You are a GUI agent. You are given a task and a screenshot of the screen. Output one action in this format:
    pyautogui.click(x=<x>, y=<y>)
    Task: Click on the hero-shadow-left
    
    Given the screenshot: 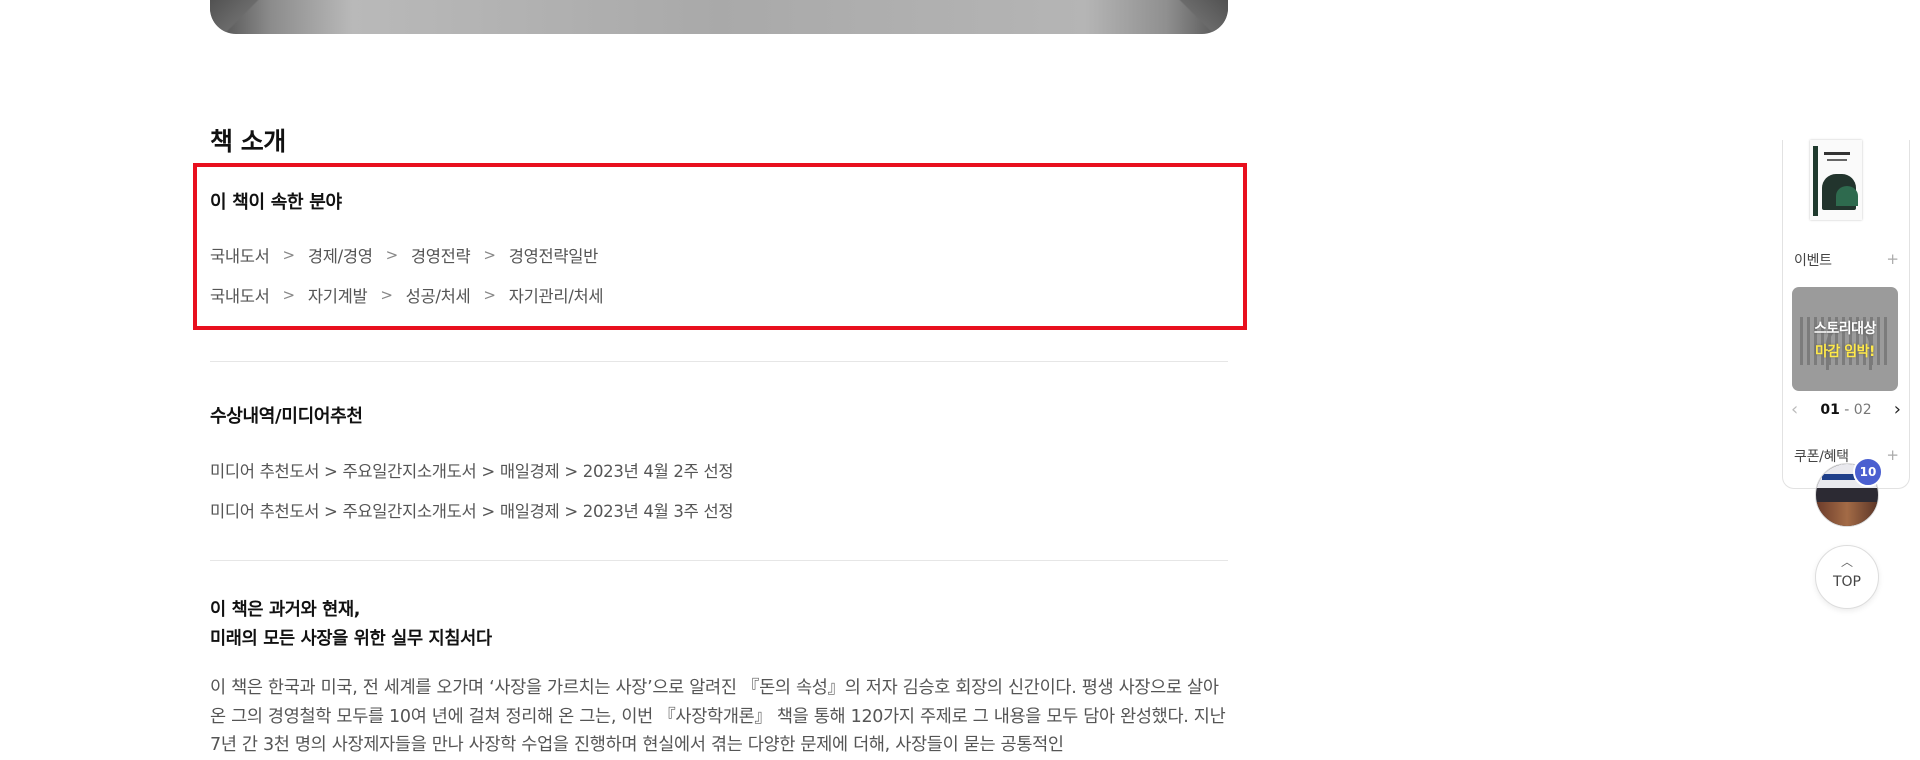 What is the action you would take?
    pyautogui.click(x=270, y=17)
    